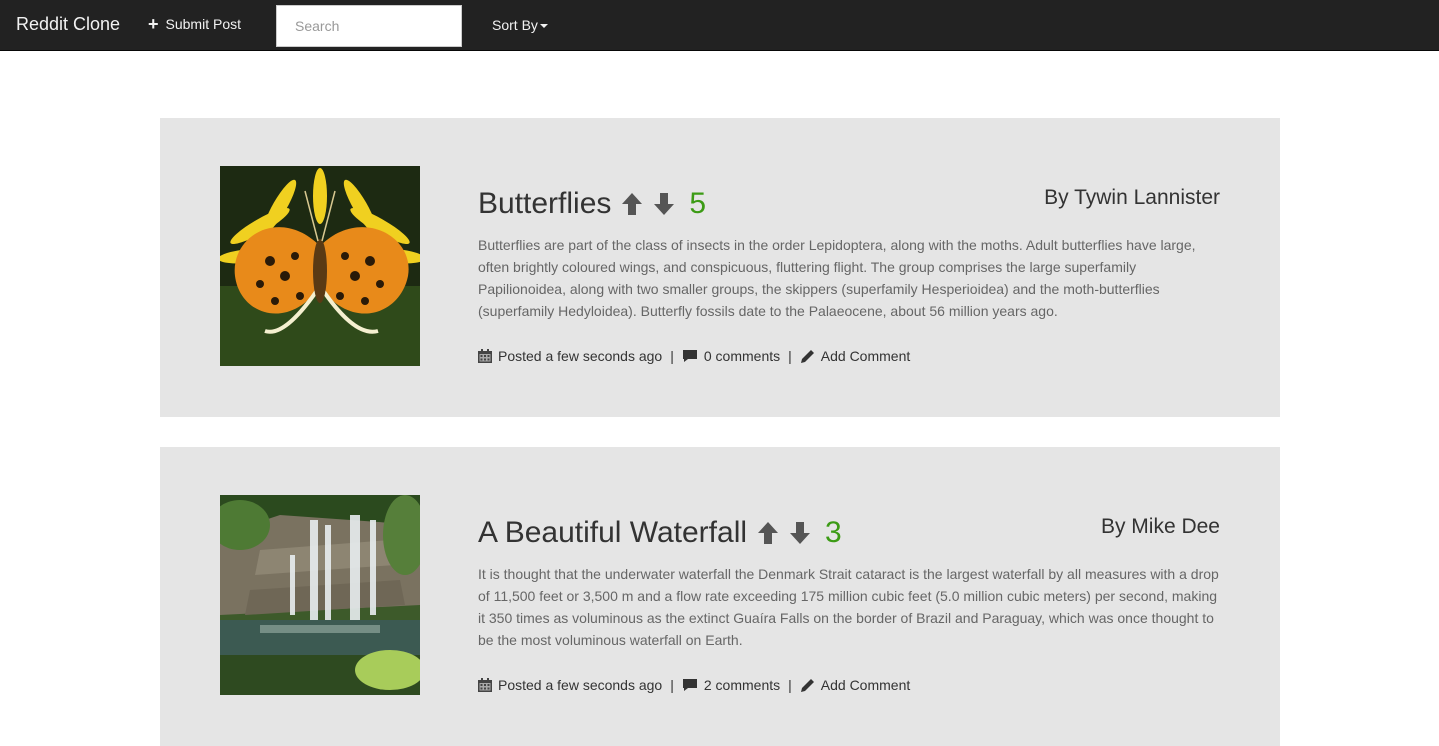  Describe the element at coordinates (719, 25) in the screenshot. I see `navbar: Reddit Clone + Submit Post Sort By` at that location.